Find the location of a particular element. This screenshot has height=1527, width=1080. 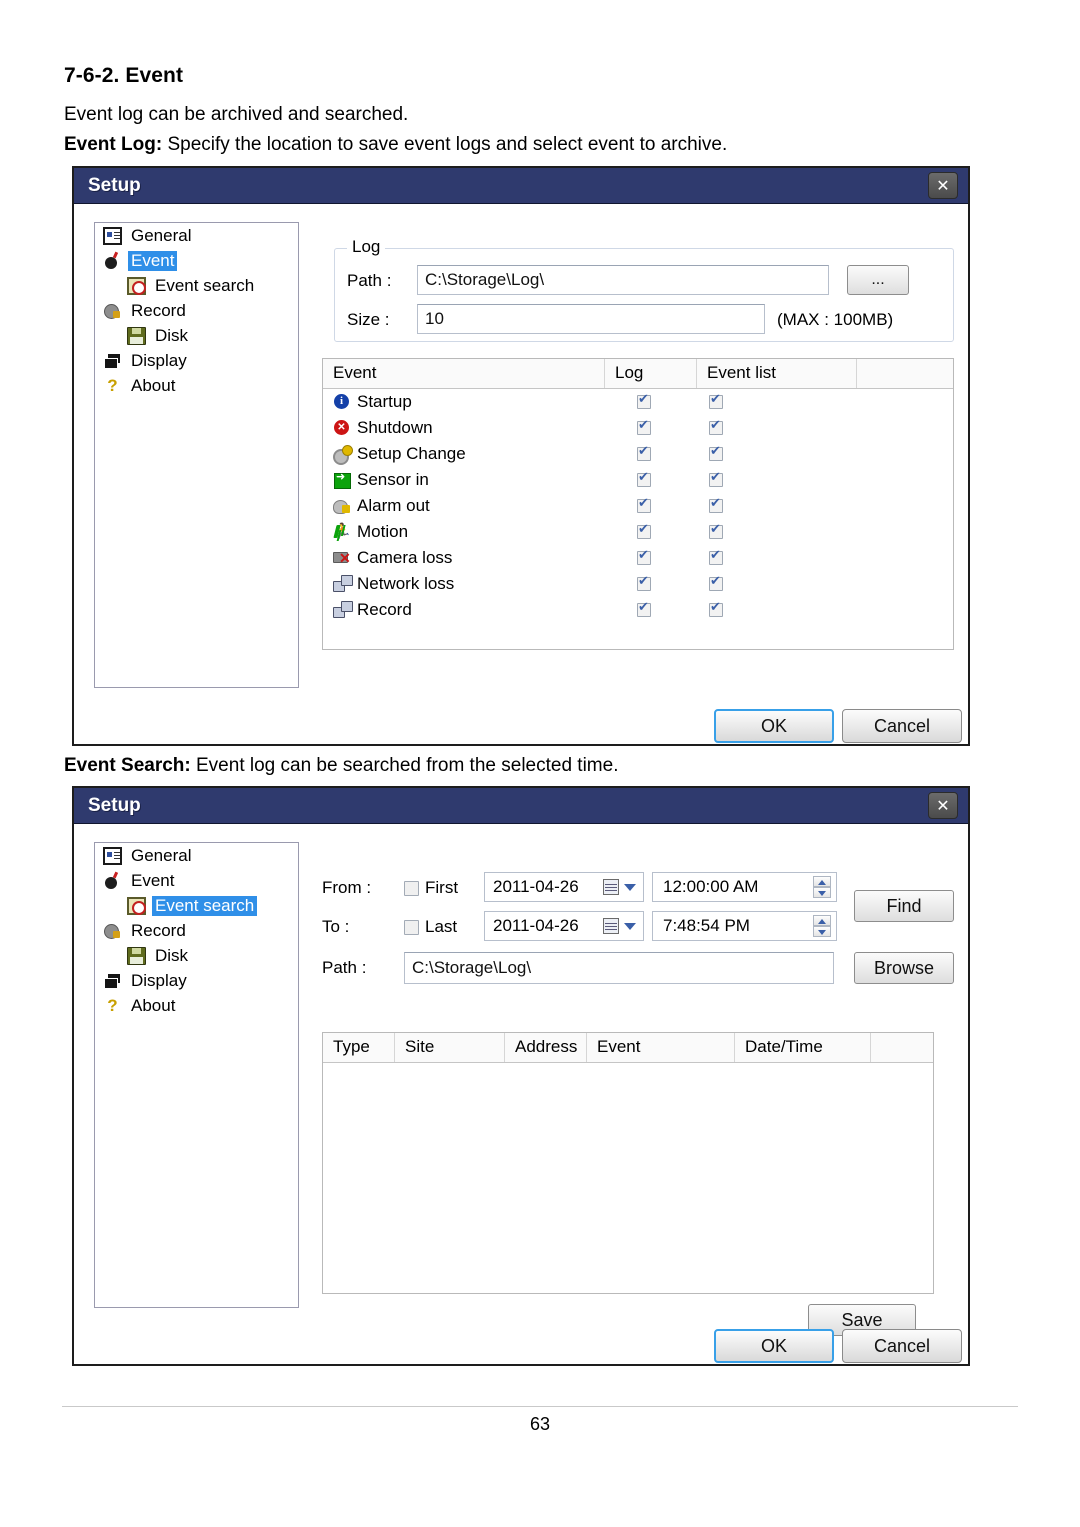

search-path-input: C:\Storage\Log\ is located at coordinates (619, 968).